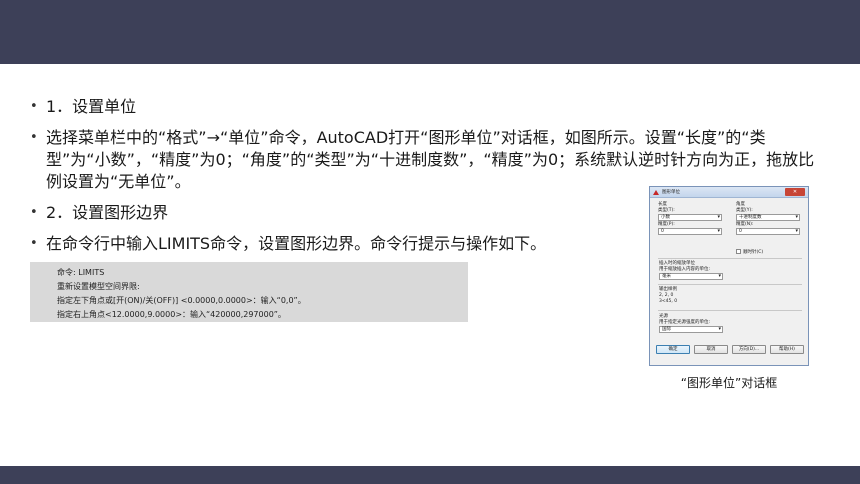 The height and width of the screenshot is (484, 860). What do you see at coordinates (81, 272) in the screenshot?
I see `command-line: 命令: LIMITS` at bounding box center [81, 272].